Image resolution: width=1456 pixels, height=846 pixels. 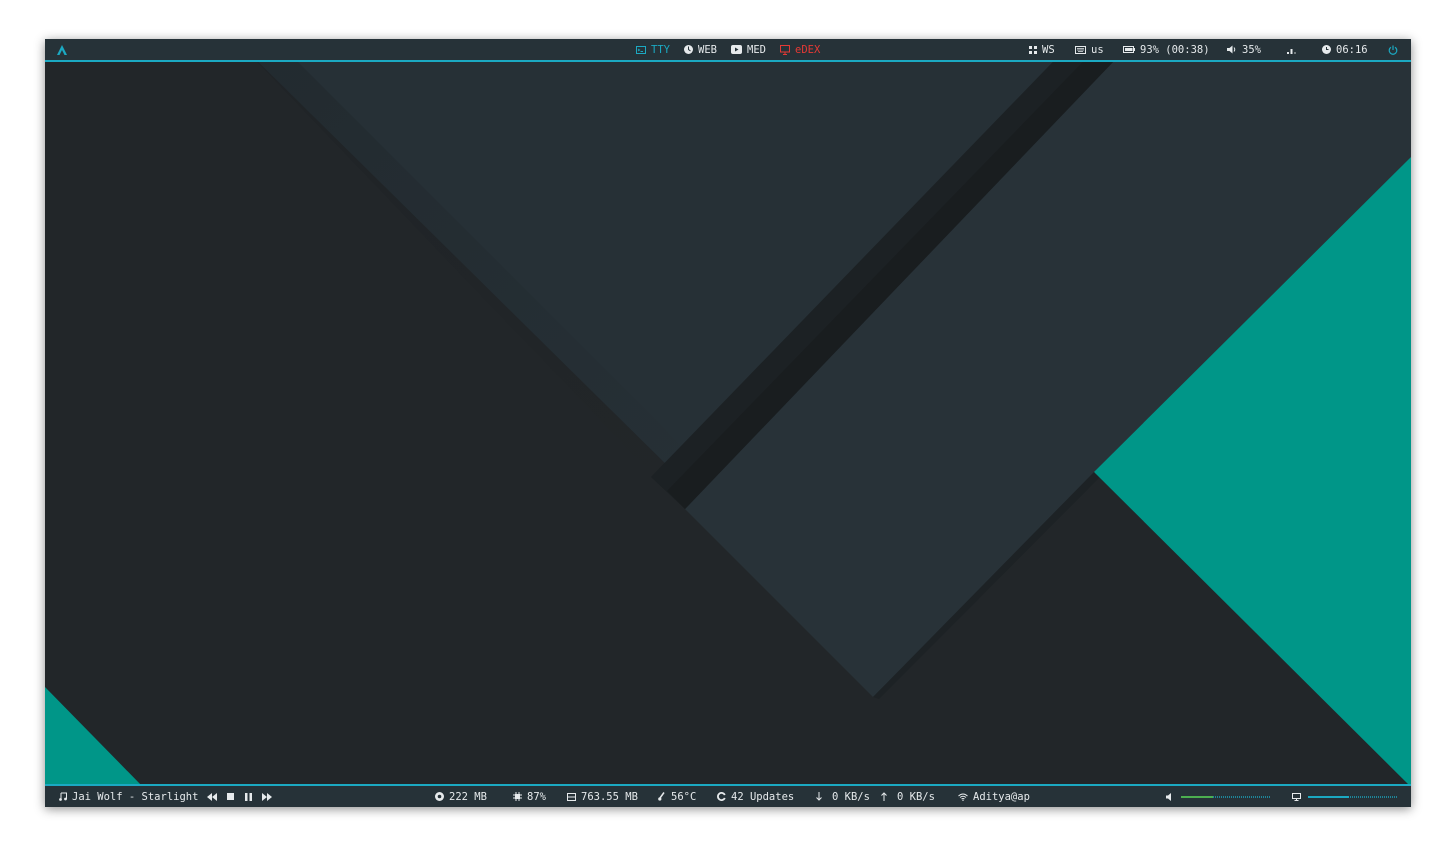 What do you see at coordinates (662, 796) in the screenshot?
I see `thermometer-icon` at bounding box center [662, 796].